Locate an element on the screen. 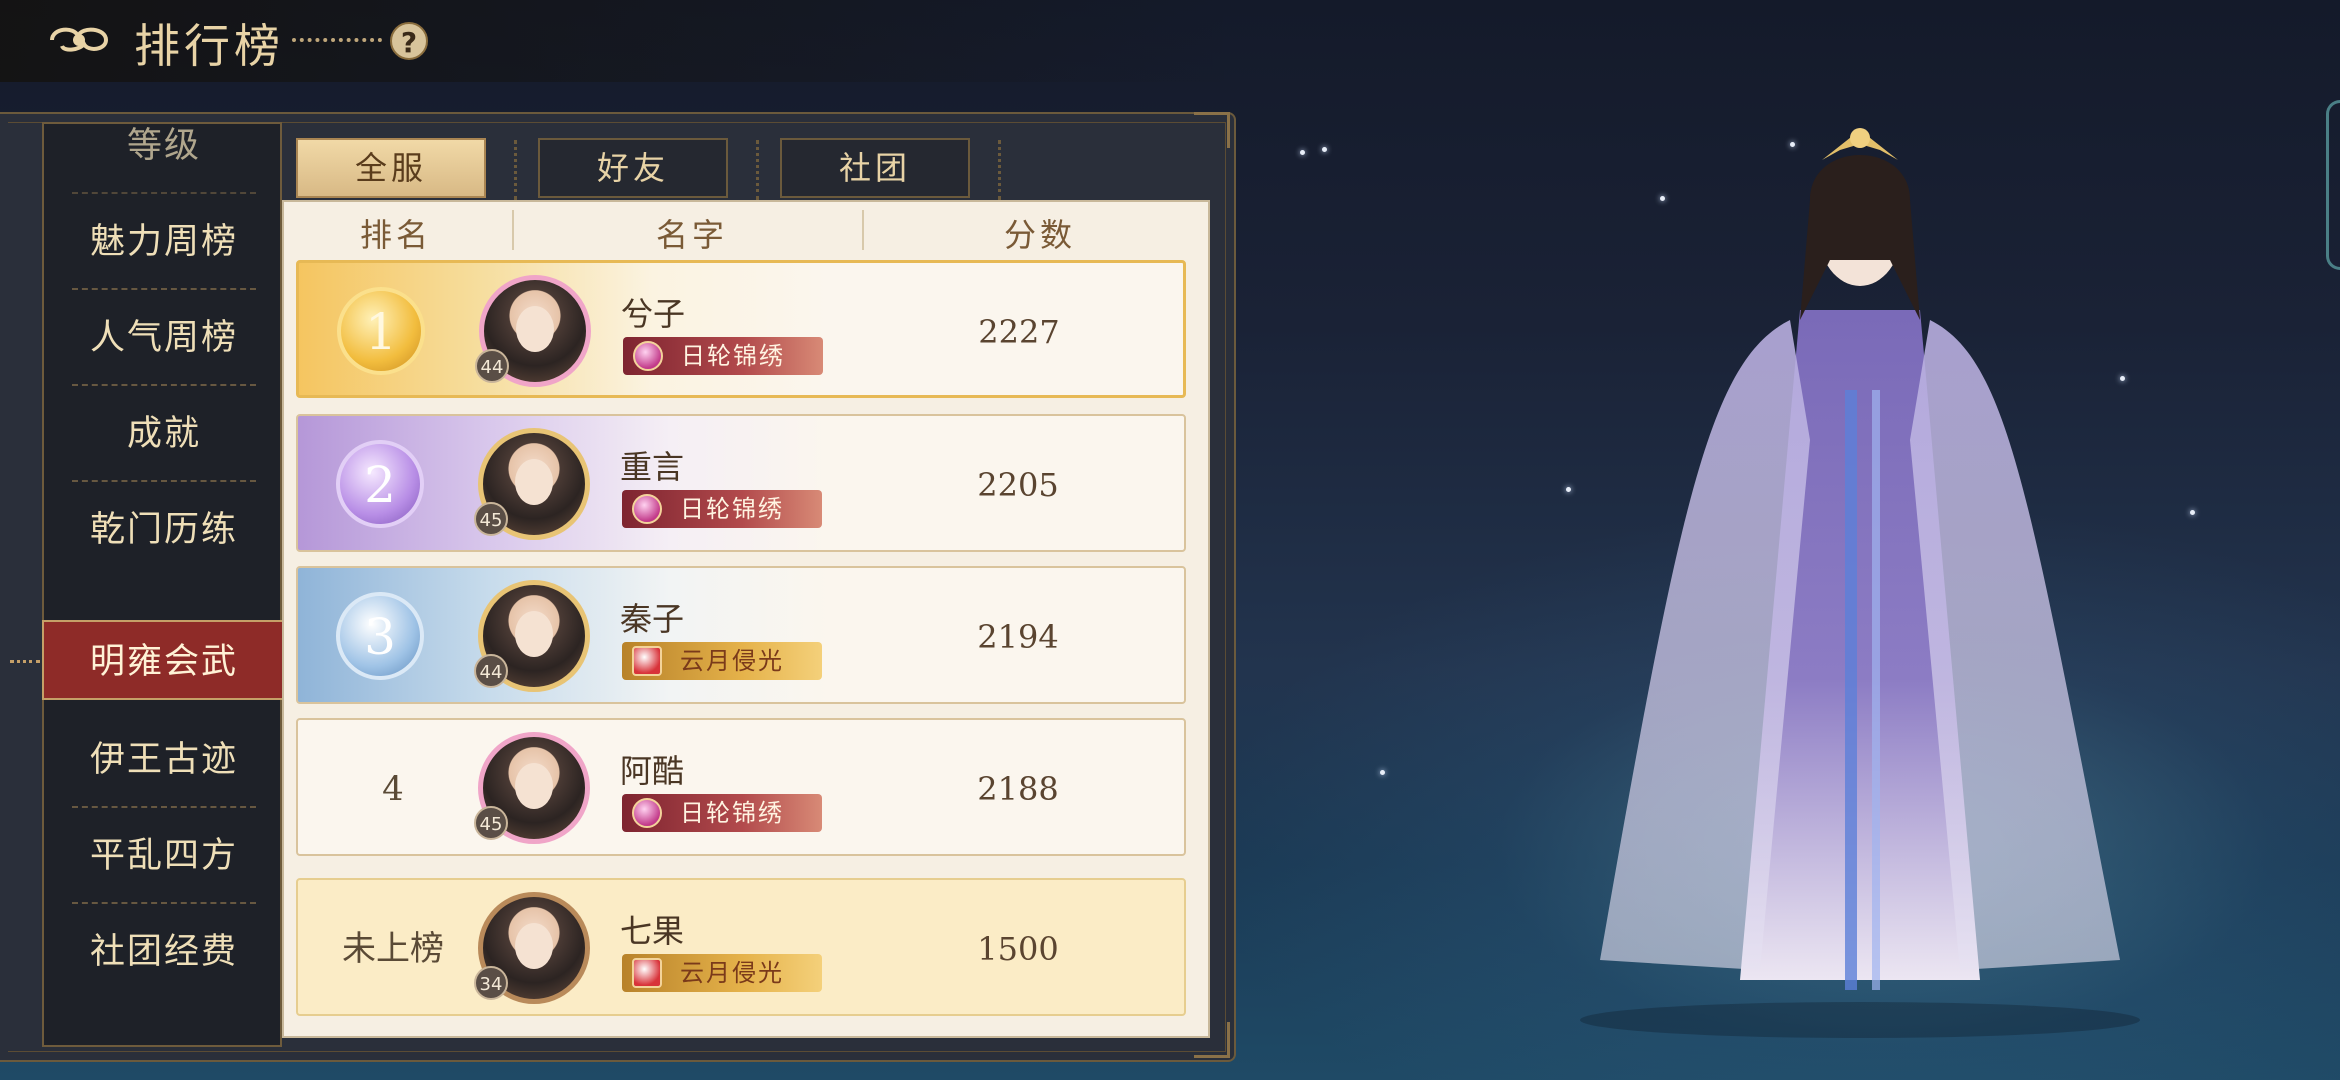 This screenshot has height=1080, width=2340. side-drawer-handle is located at coordinates (2333, 185).